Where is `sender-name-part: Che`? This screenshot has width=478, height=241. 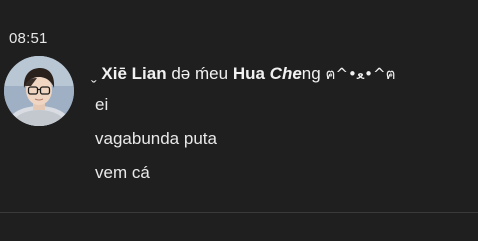
sender-name-part: Che is located at coordinates (285, 73).